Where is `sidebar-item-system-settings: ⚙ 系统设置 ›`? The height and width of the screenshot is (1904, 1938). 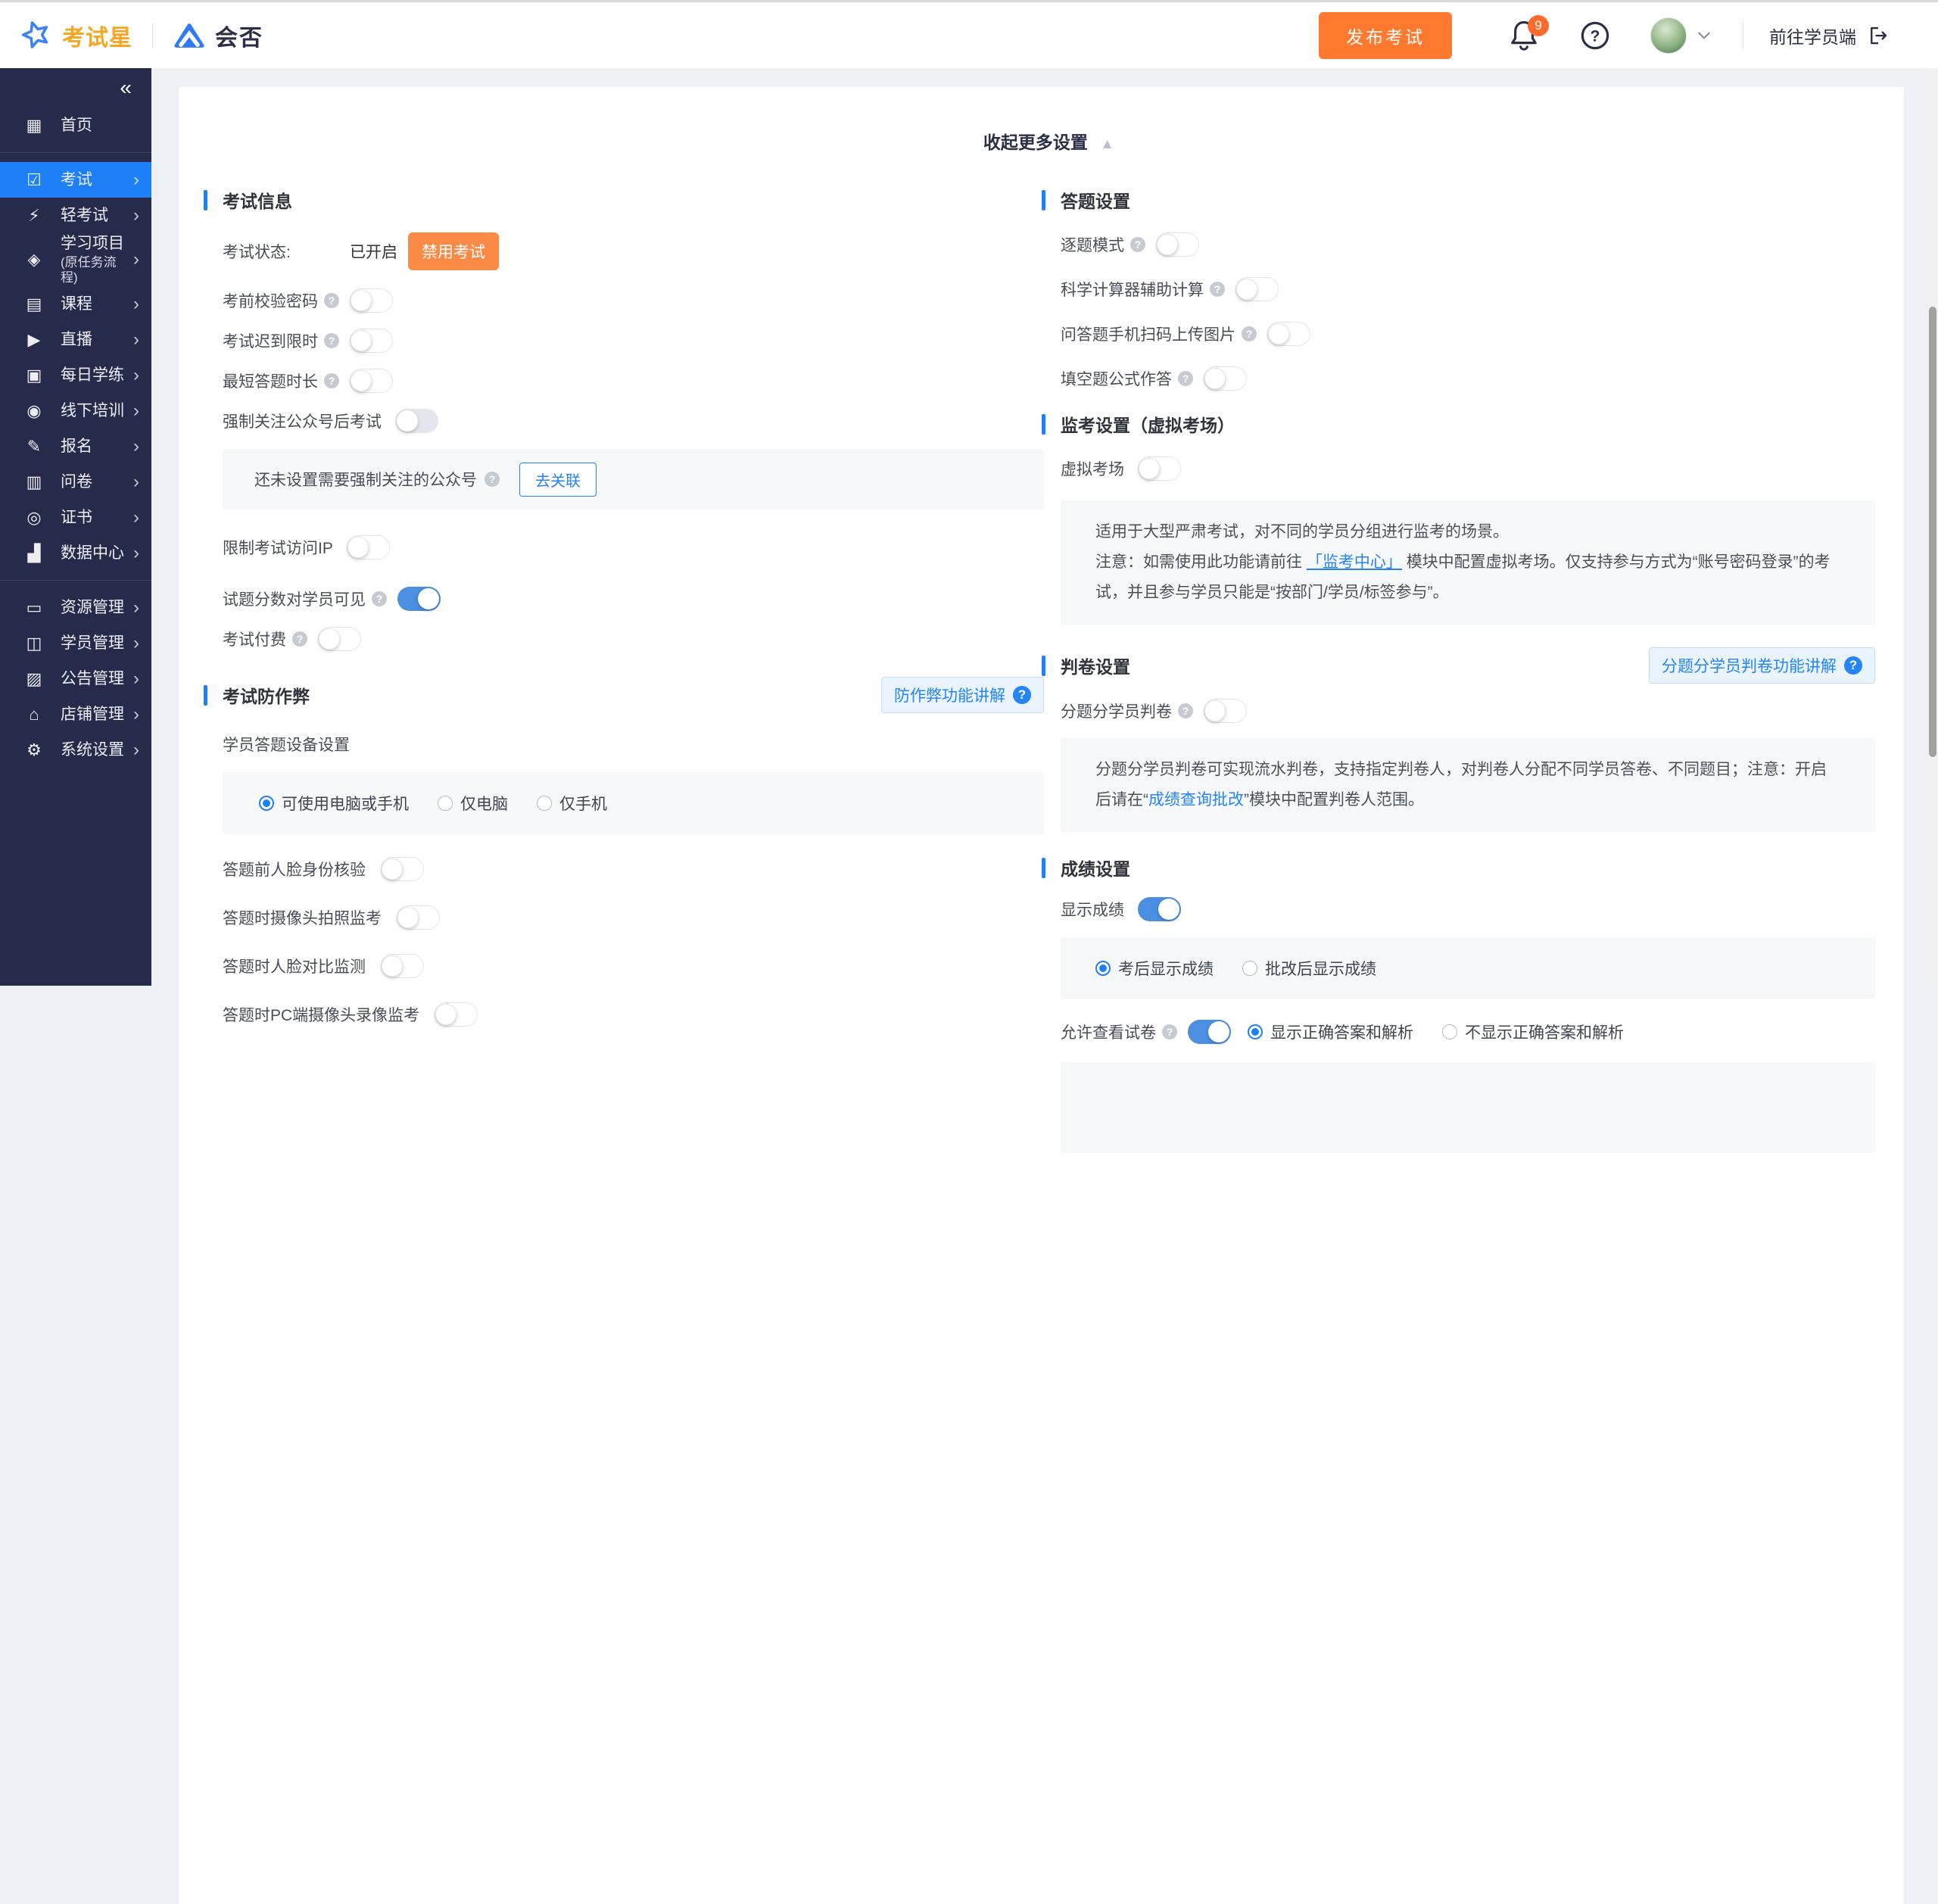
sidebar-item-system-settings: ⚙ 系统设置 › is located at coordinates (75, 750).